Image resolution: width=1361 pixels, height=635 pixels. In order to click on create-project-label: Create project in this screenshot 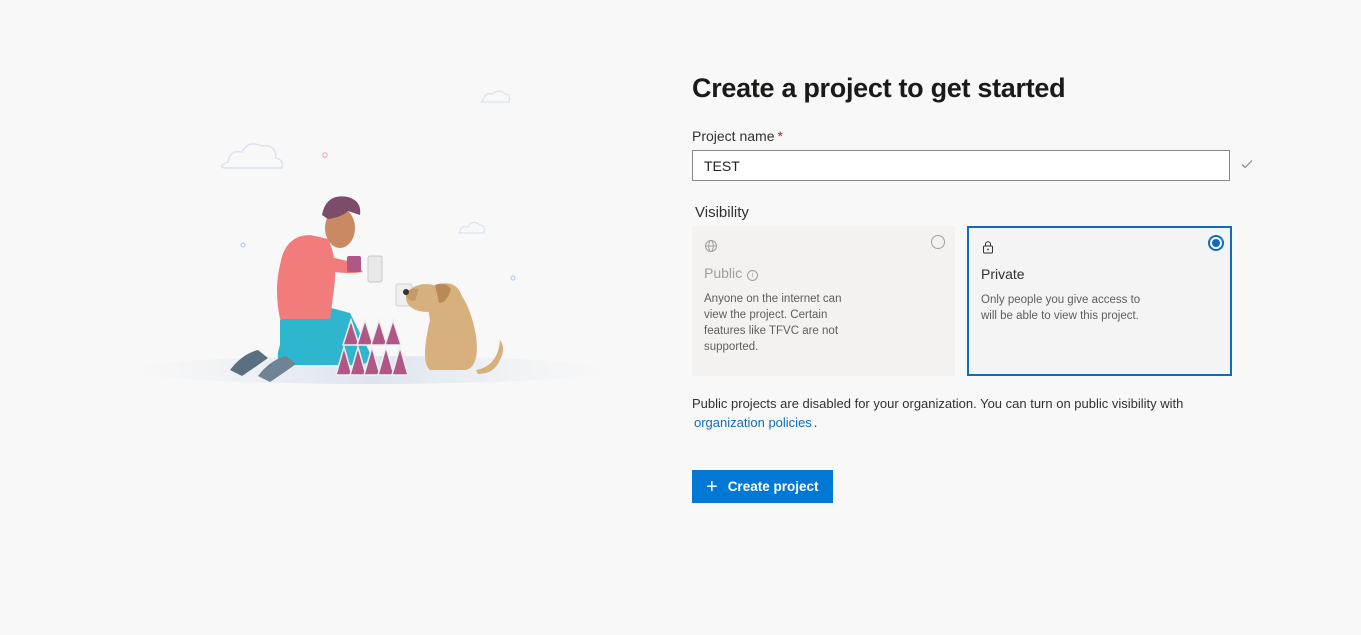, I will do `click(773, 486)`.